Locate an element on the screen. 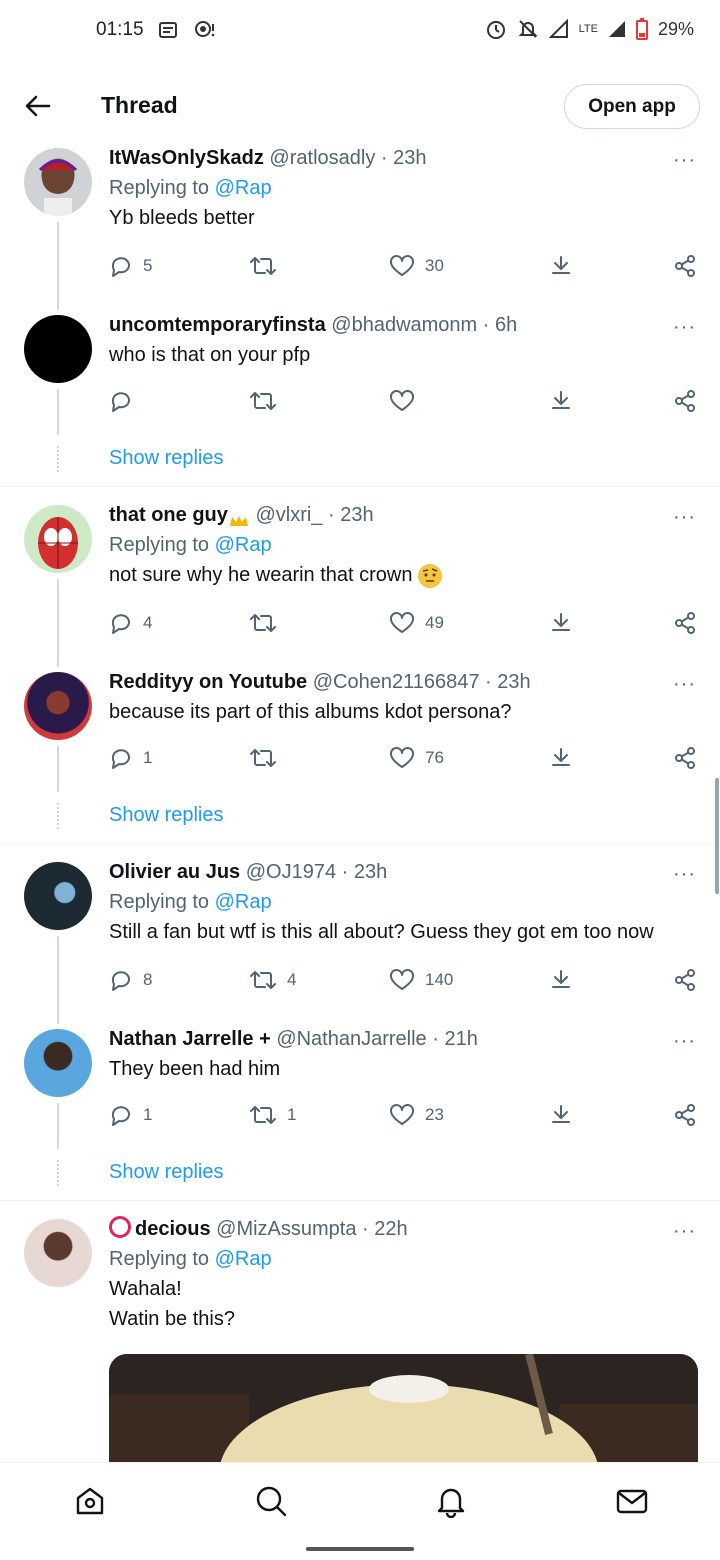 This screenshot has height=1560, width=720. retweet-button: 1 is located at coordinates (272, 1115).